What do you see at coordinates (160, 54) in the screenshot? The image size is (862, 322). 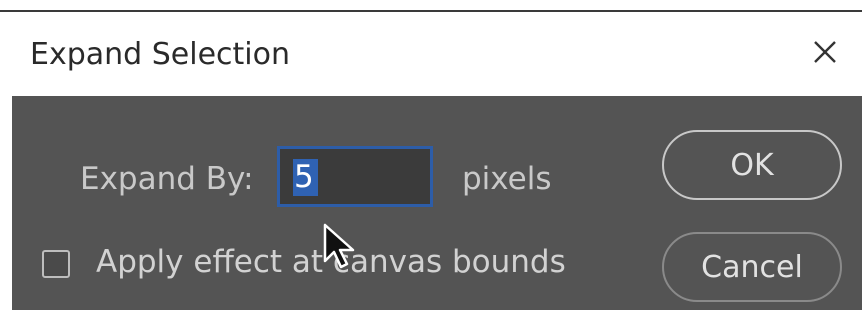 I see `dialog-title: Expand Selection` at bounding box center [160, 54].